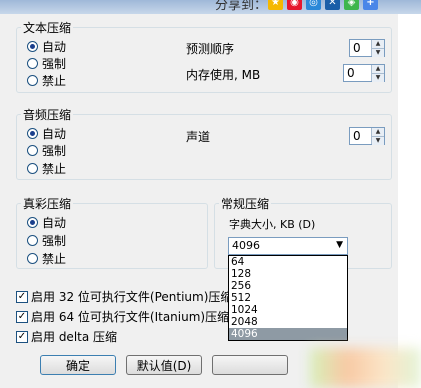 The height and width of the screenshot is (388, 421). I want to click on more-icon: +, so click(370, 5).